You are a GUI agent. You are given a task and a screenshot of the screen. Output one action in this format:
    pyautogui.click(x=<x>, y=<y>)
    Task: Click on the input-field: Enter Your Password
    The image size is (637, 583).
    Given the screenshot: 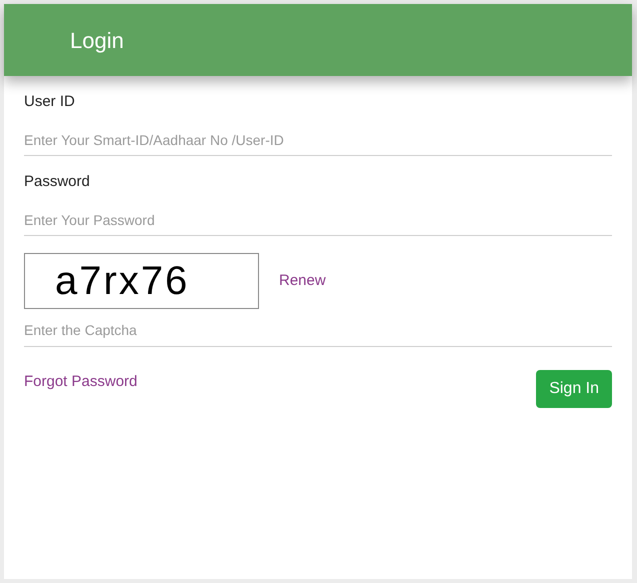 What is the action you would take?
    pyautogui.click(x=318, y=220)
    